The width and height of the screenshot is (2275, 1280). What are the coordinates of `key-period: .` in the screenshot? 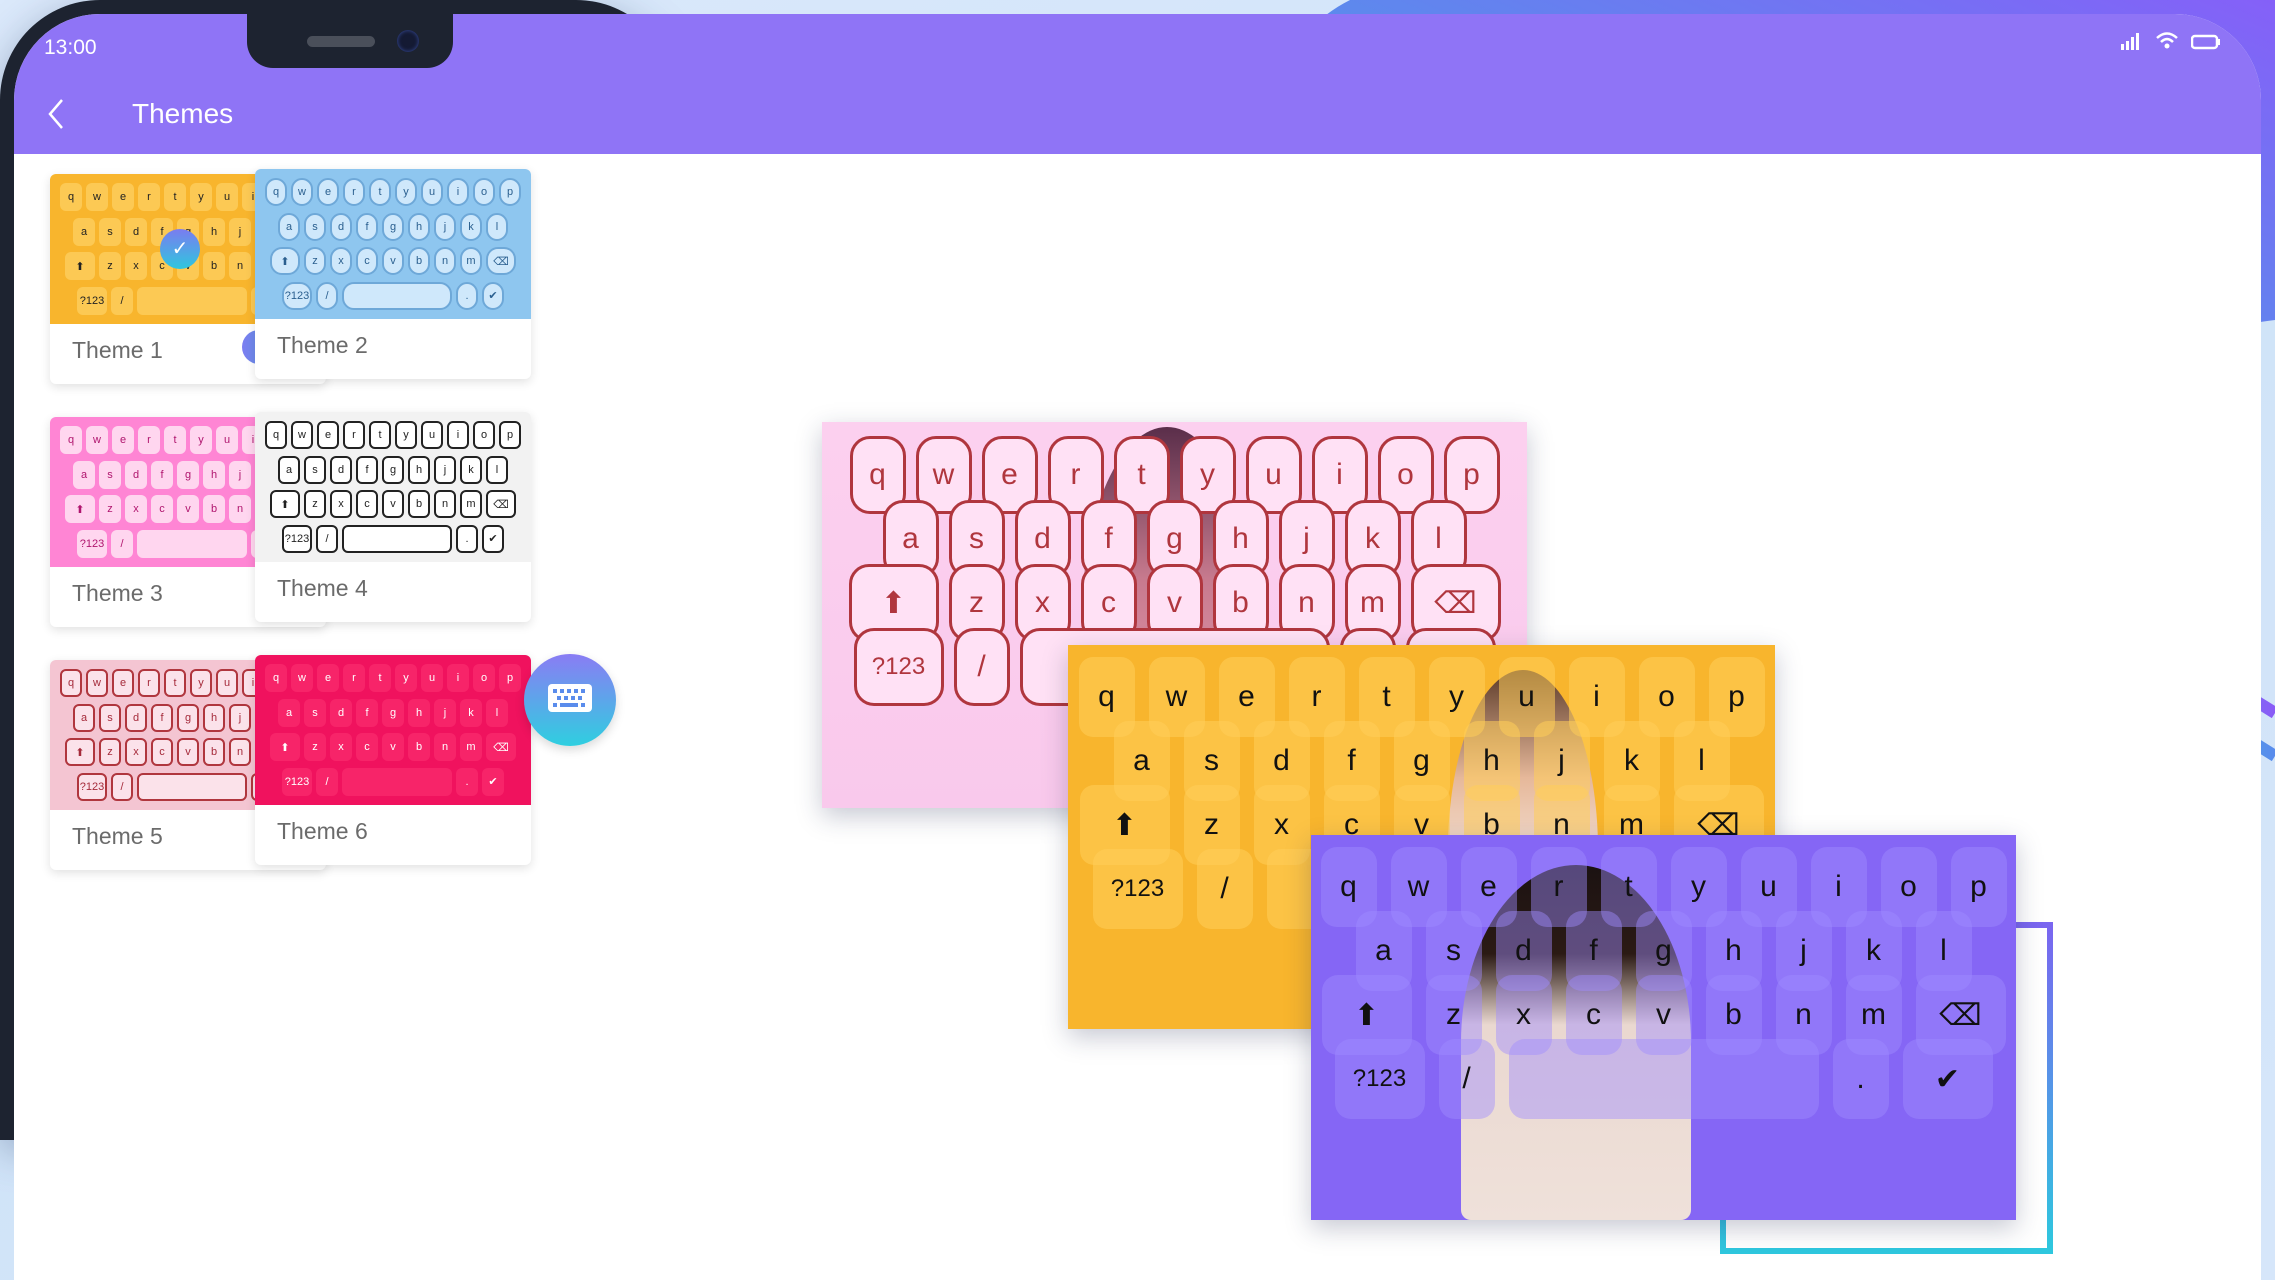 It's located at (1860, 1079).